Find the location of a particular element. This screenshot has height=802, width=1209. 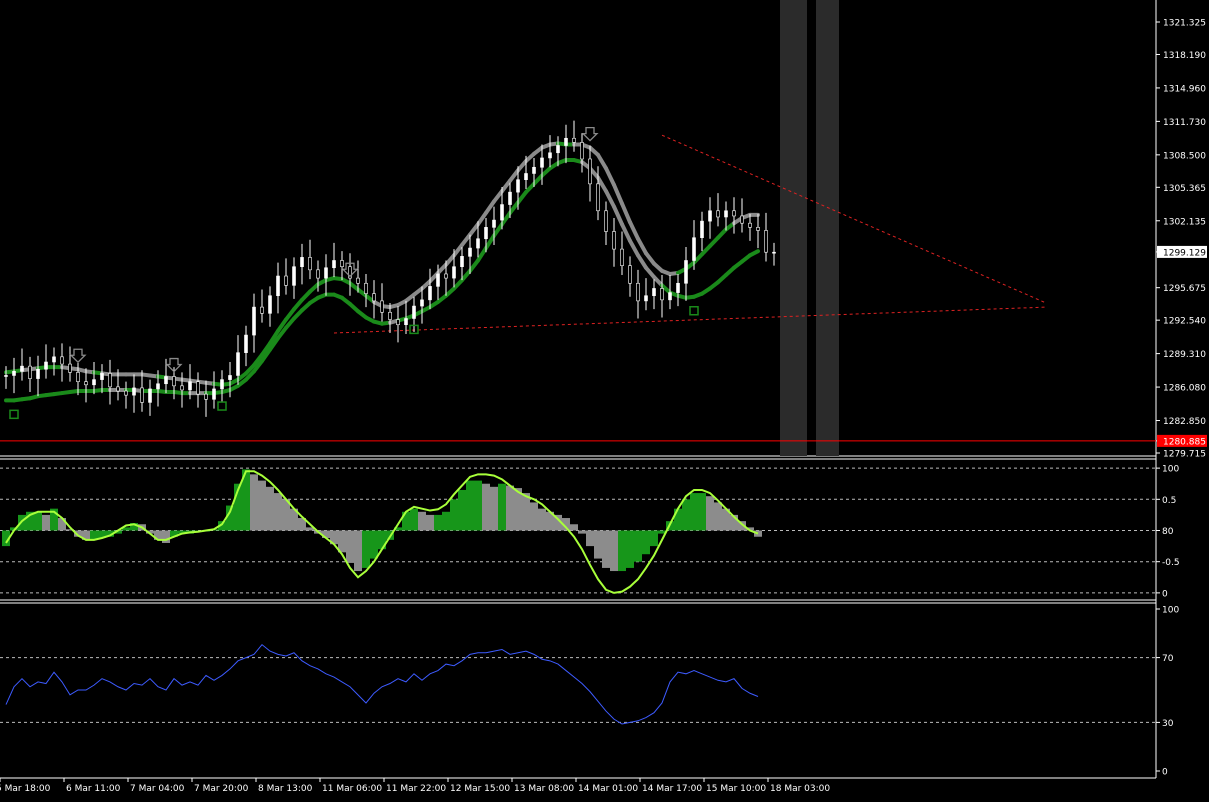

price-label: 1311.730 is located at coordinates (1184, 123).